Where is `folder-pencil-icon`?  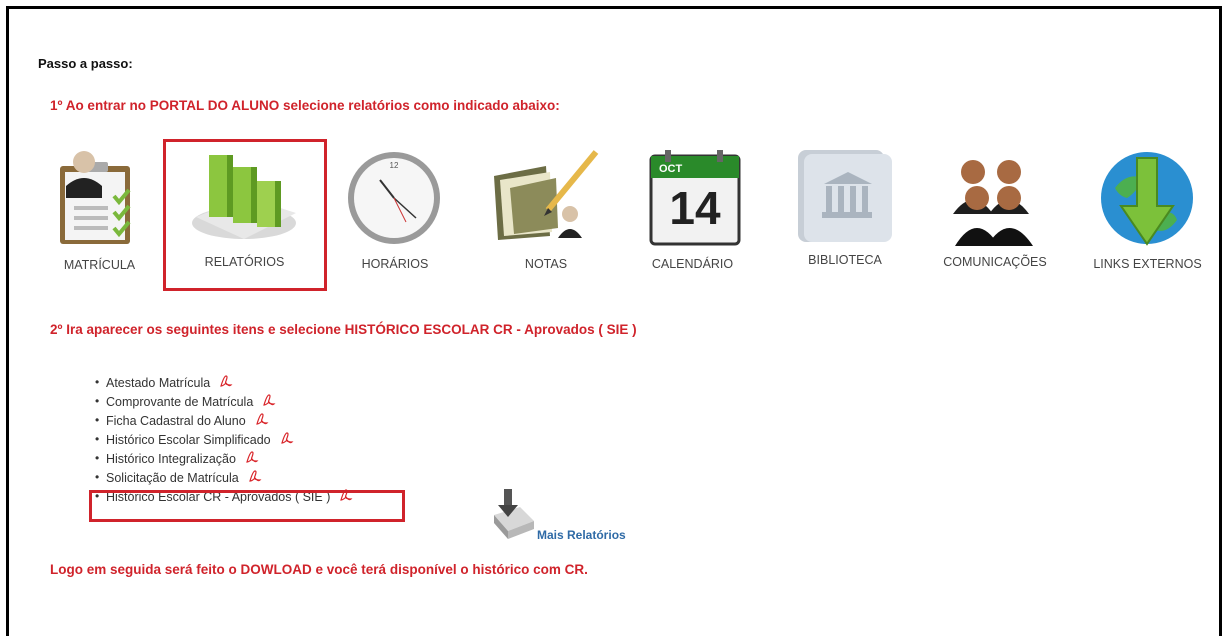
folder-pencil-icon is located at coordinates (546, 195).